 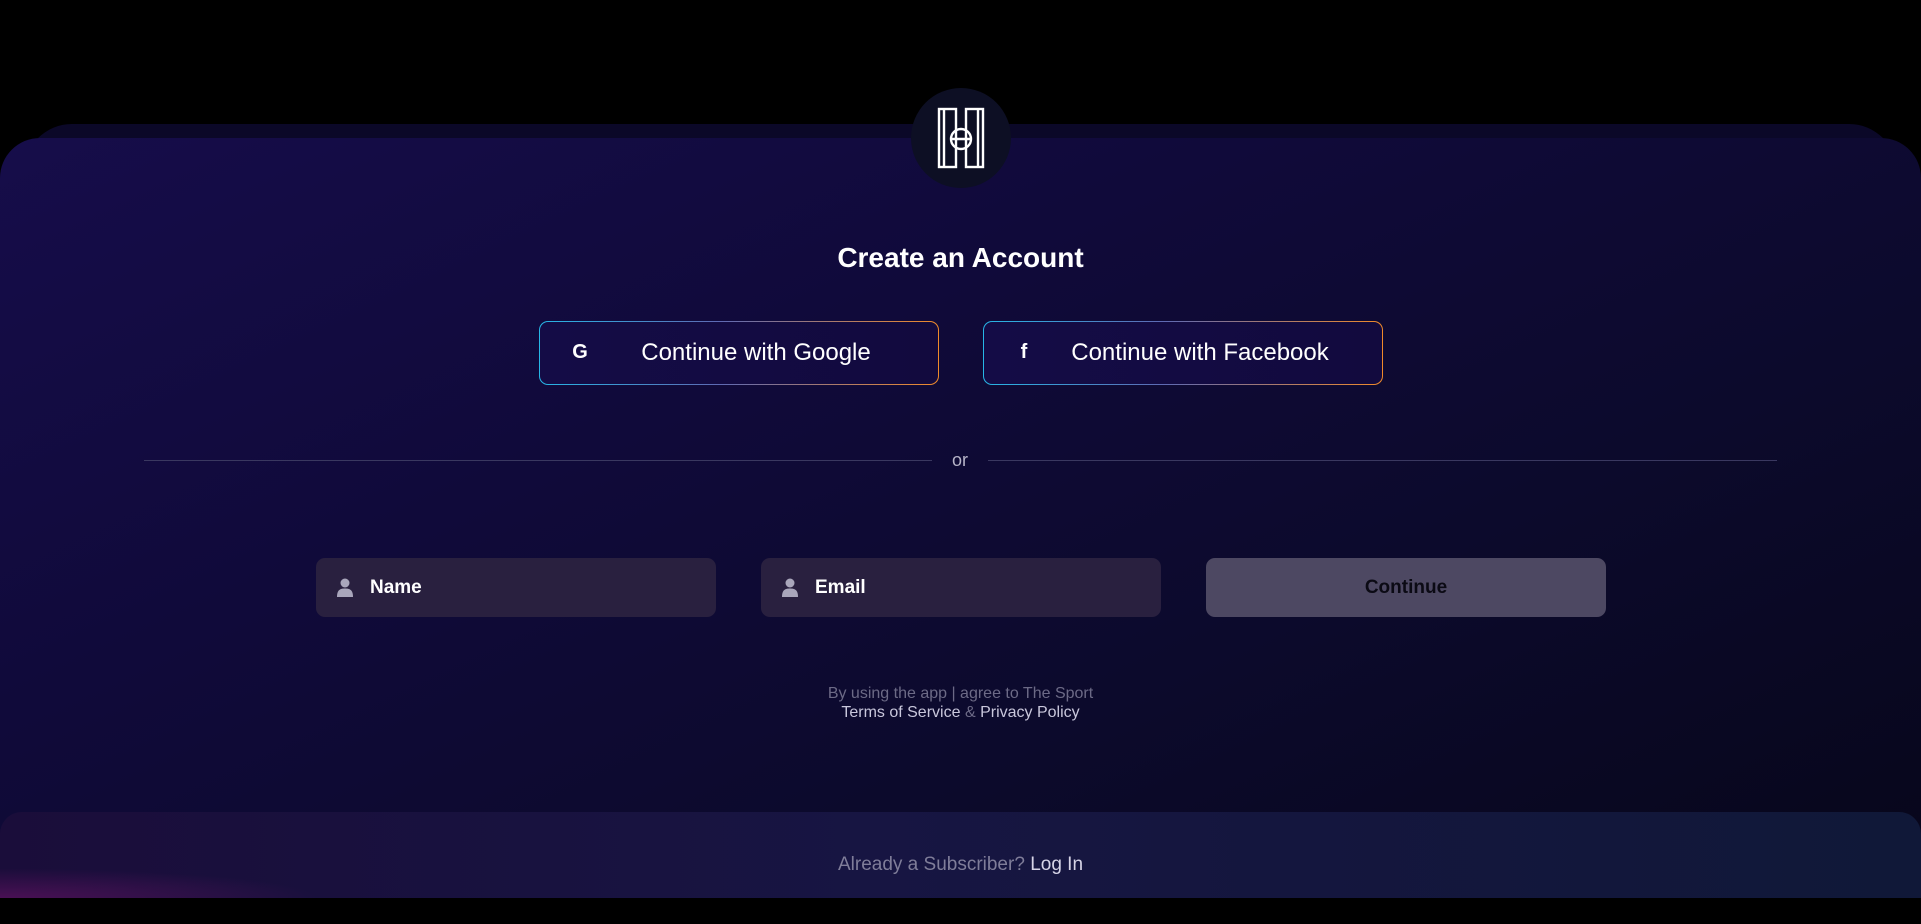 I want to click on login-footer: Already a Subscriber? Log In, so click(x=960, y=855).